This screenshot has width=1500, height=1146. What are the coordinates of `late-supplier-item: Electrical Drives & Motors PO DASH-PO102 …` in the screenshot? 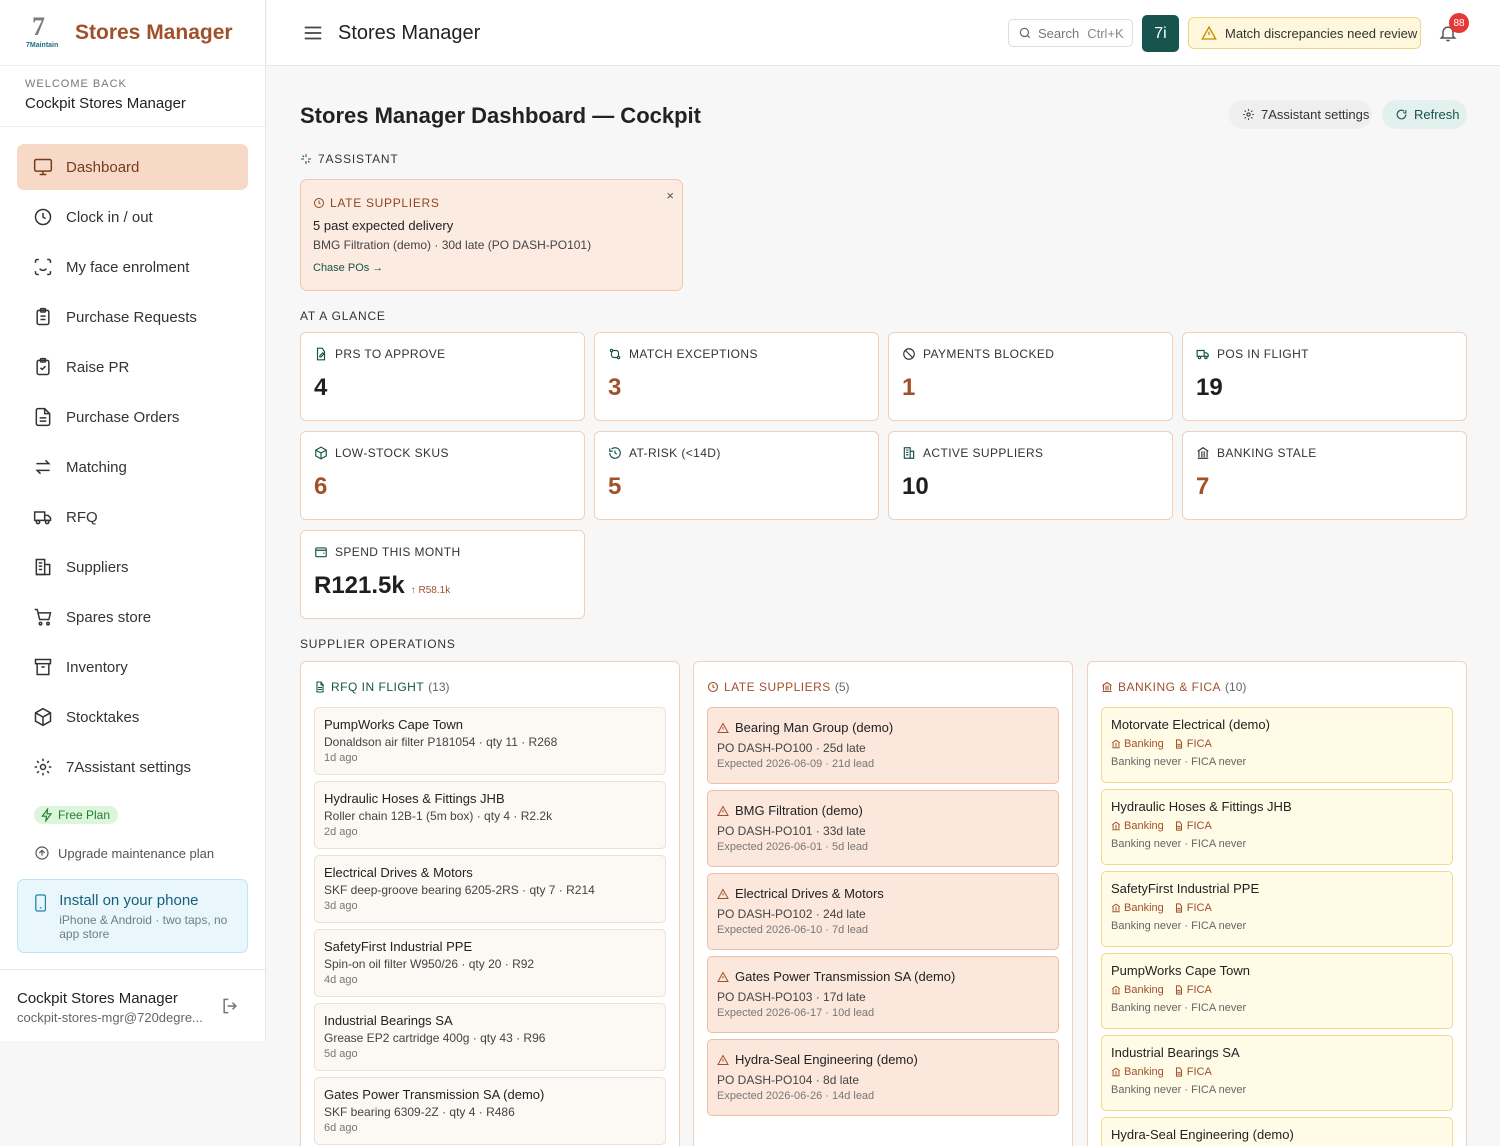 It's located at (883, 911).